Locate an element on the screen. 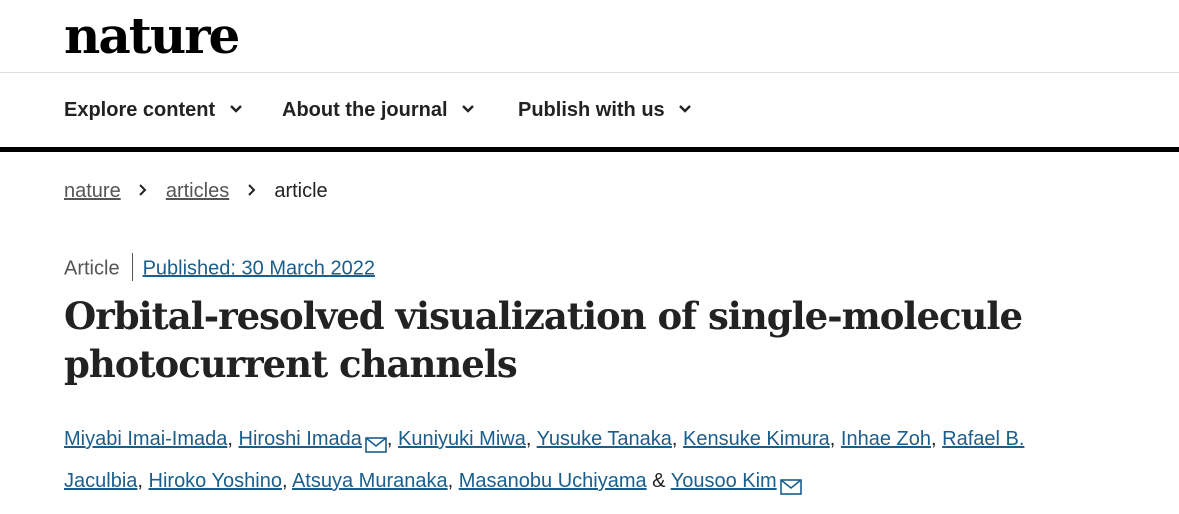 The height and width of the screenshot is (514, 1179). header-rule is located at coordinates (589, 149).